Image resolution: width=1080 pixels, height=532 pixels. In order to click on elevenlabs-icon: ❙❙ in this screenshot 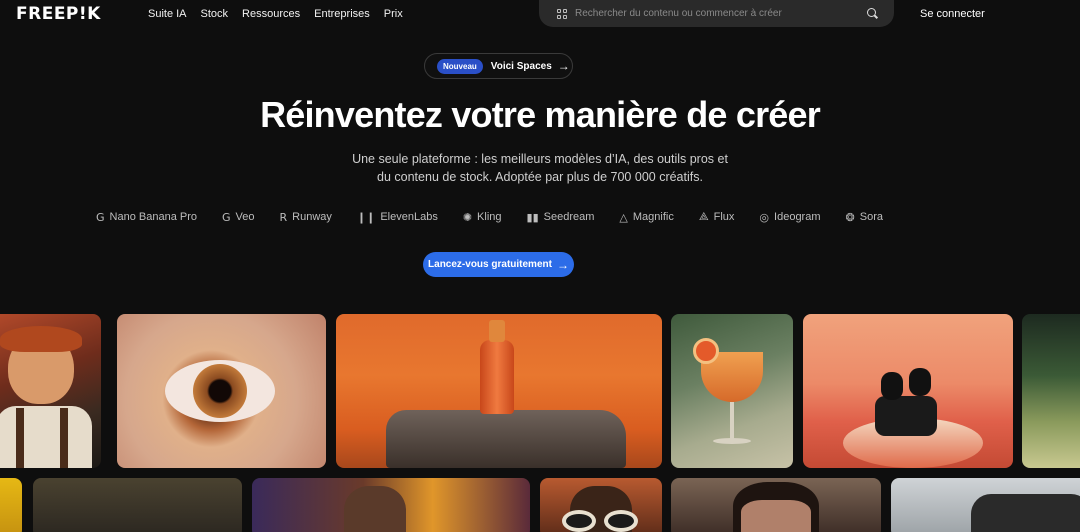, I will do `click(366, 217)`.